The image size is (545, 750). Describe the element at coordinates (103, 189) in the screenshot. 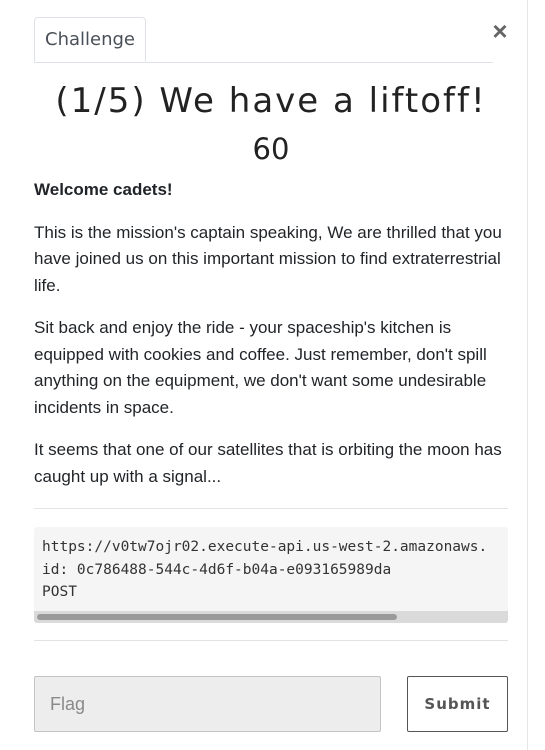

I see `description-greeting: Welcome cadets!` at that location.